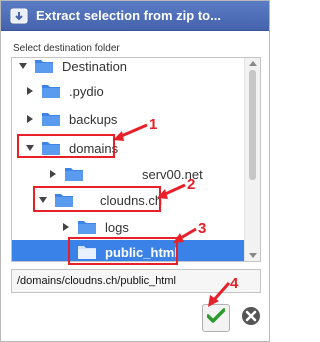  I want to click on archive-extract-icon, so click(19, 16).